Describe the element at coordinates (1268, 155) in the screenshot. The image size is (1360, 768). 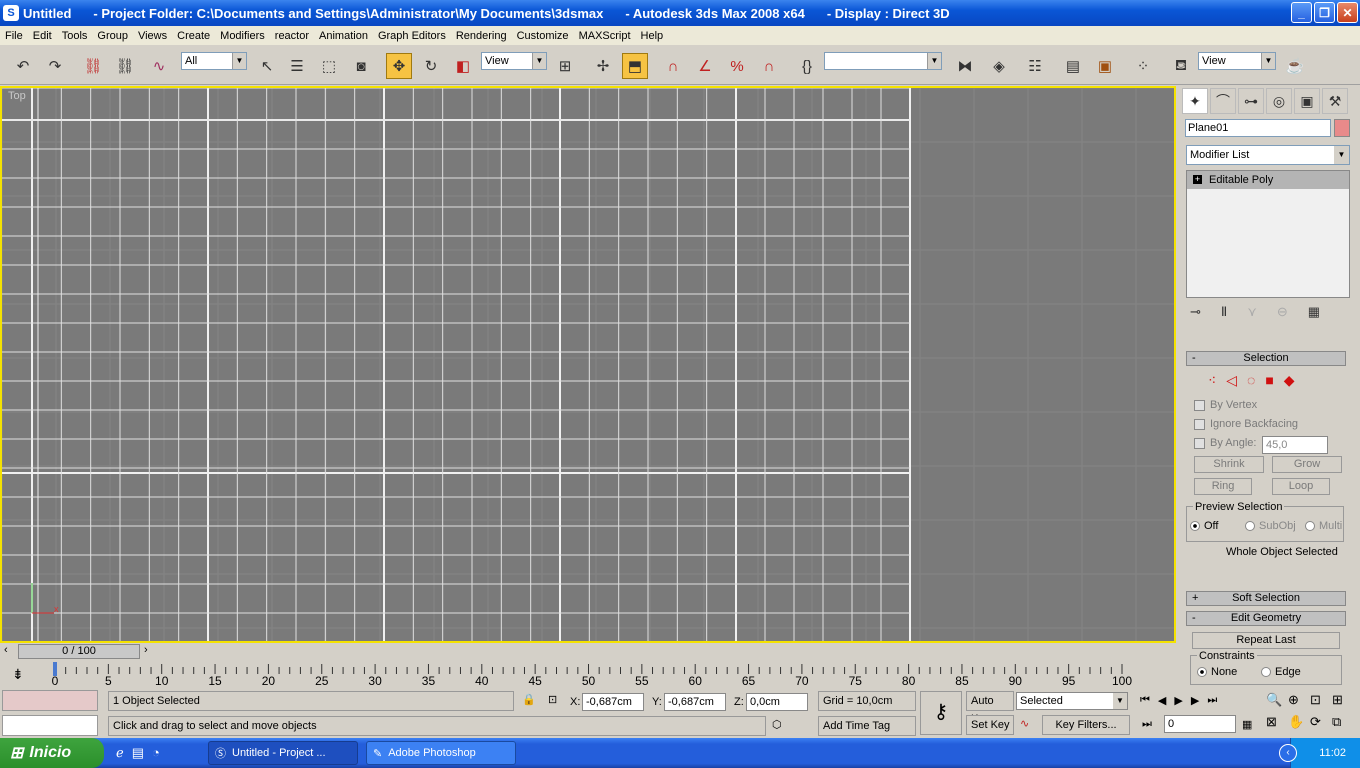
I see `modifier-list-dropdown: Modifier List ▼` at that location.